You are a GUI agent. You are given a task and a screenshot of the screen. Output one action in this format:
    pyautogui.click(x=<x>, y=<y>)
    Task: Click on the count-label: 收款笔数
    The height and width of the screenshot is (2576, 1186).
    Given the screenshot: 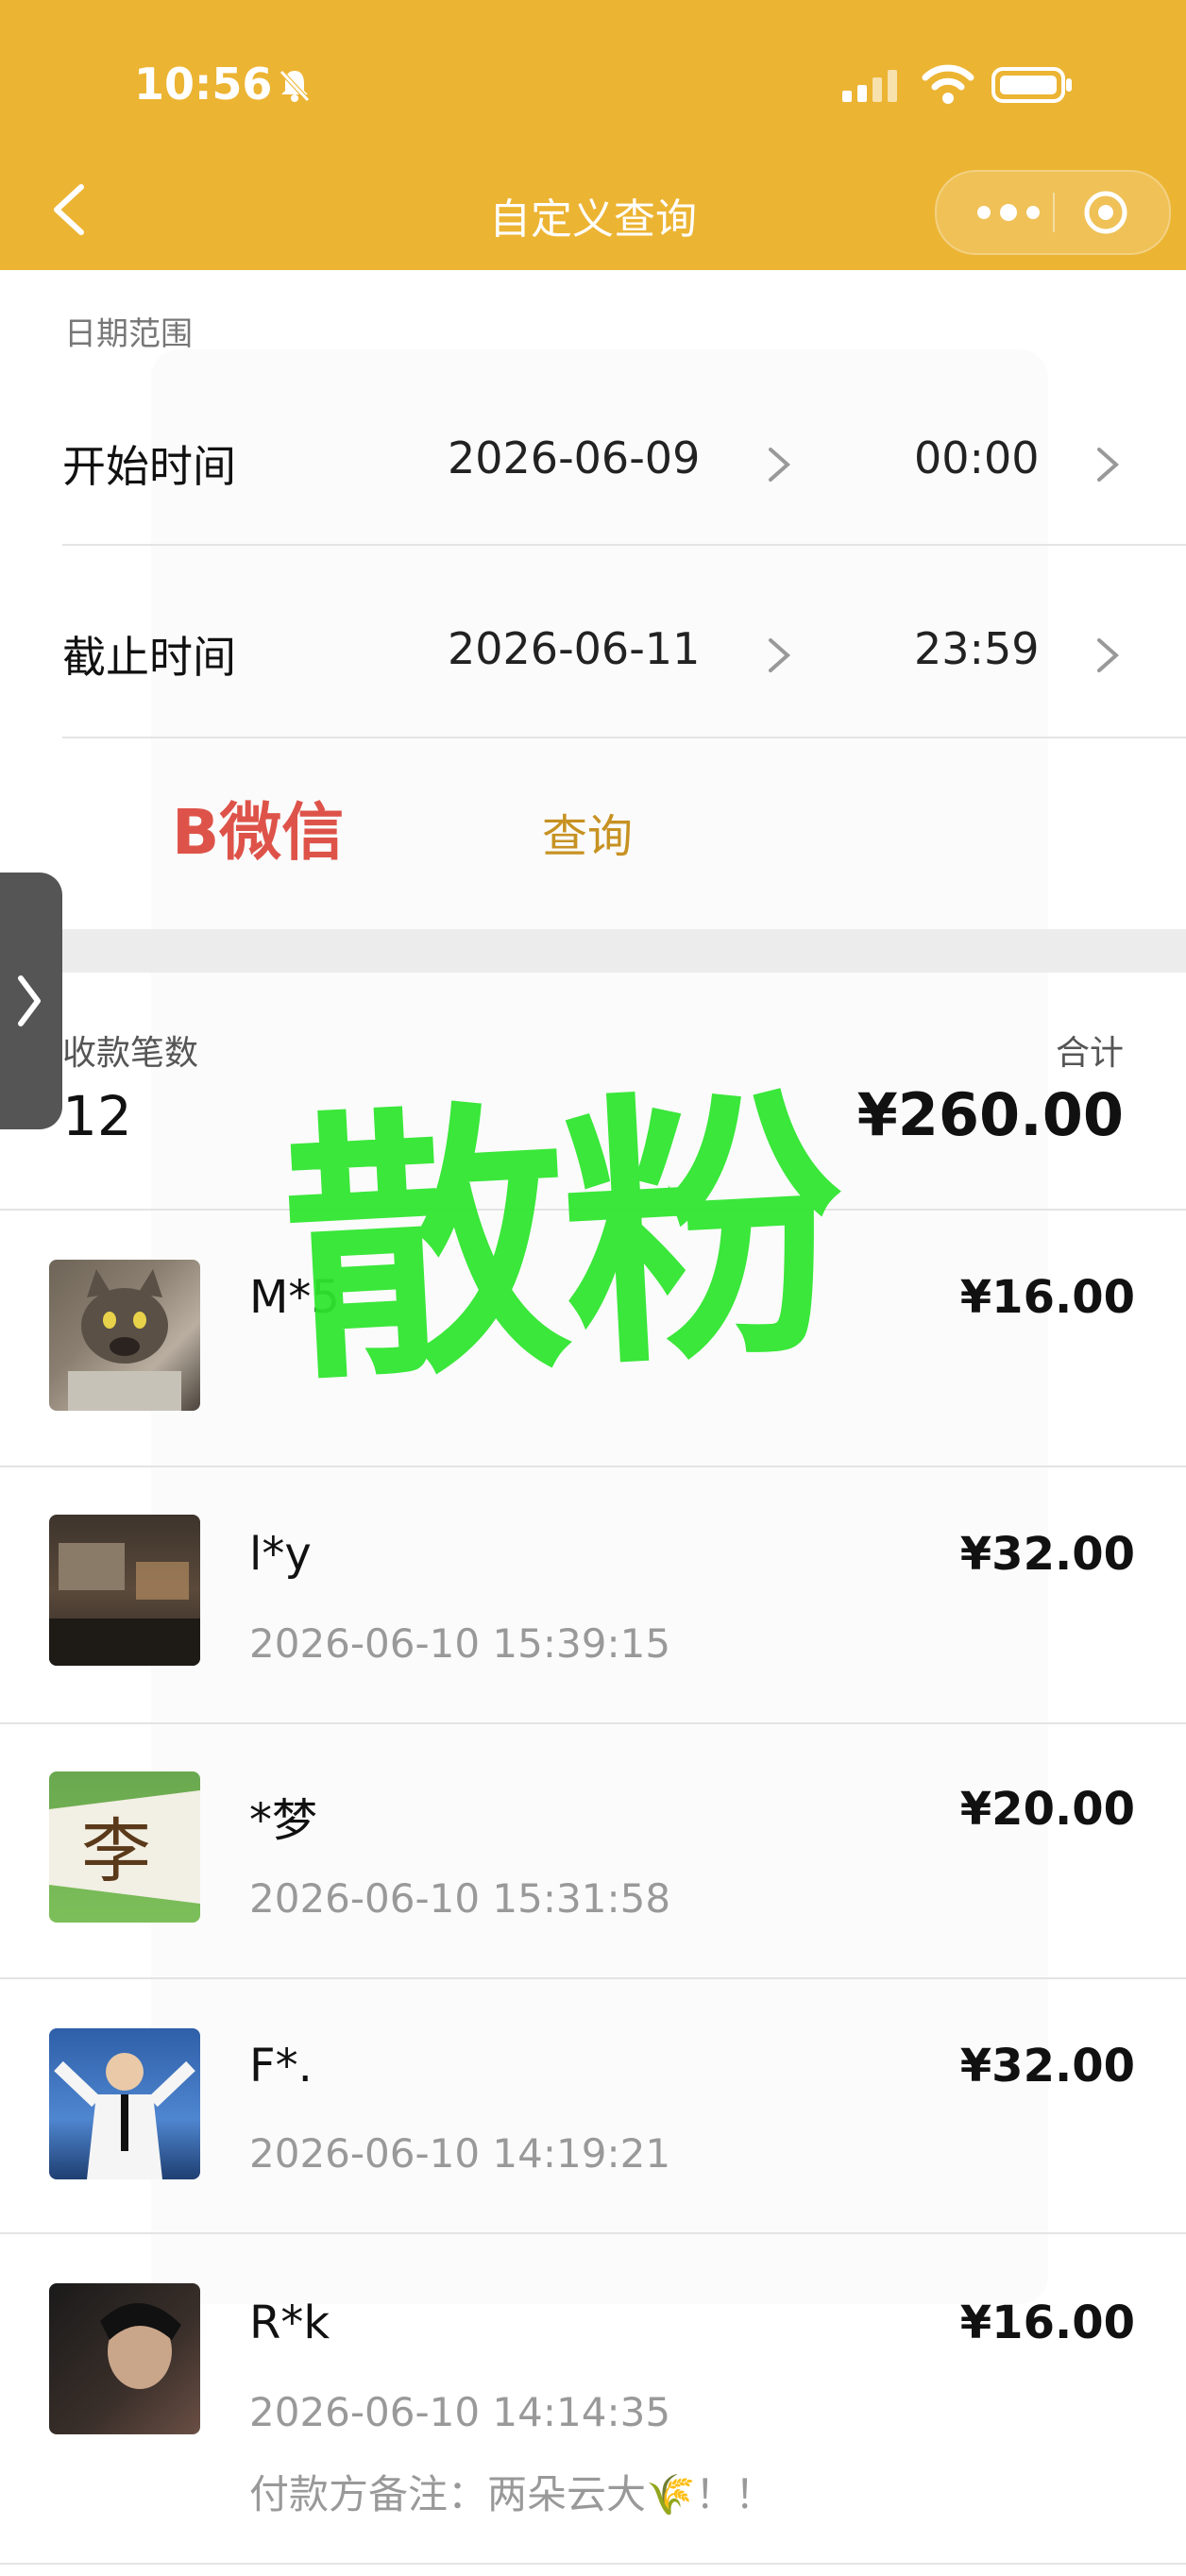 What is the action you would take?
    pyautogui.click(x=130, y=1053)
    